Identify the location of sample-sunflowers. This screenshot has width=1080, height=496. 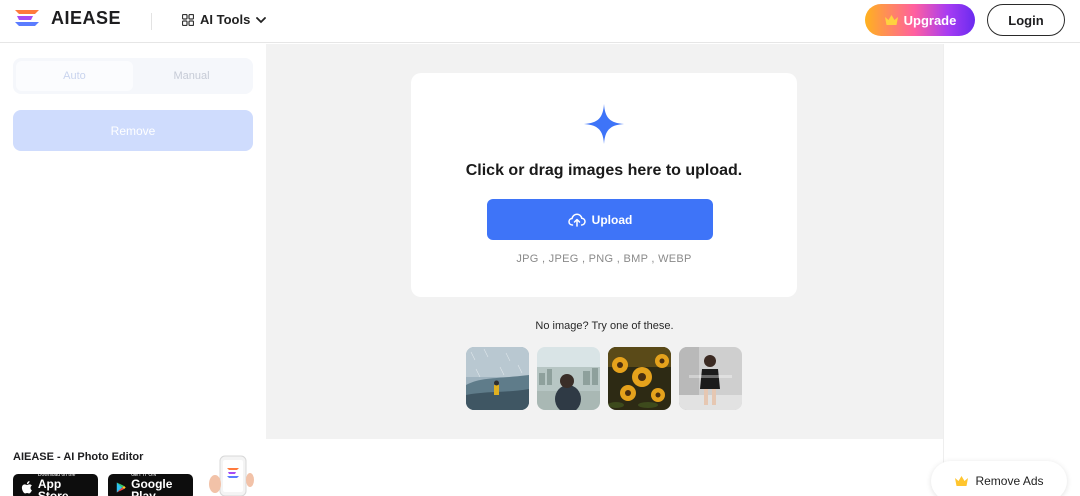
(639, 378).